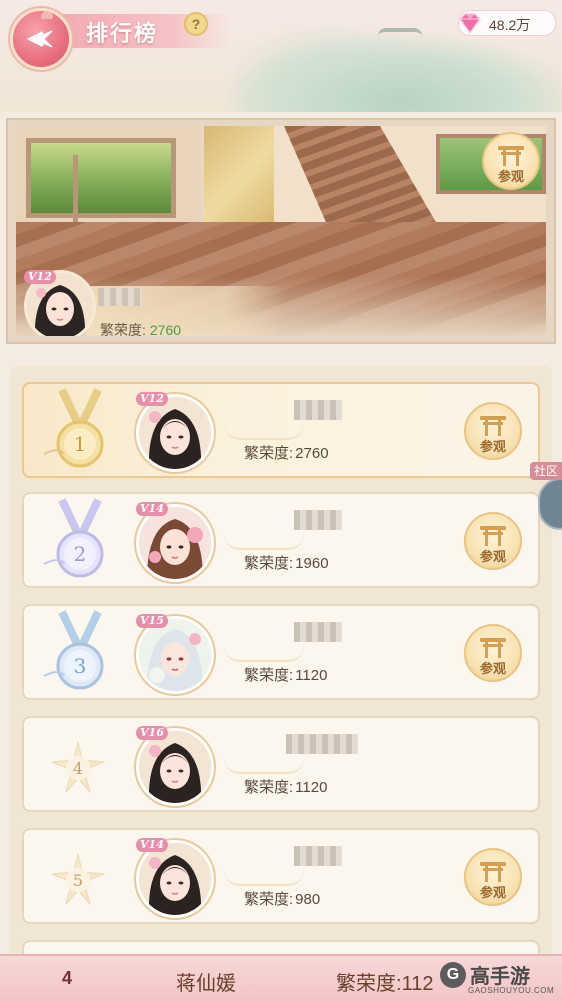 The image size is (562, 1001). What do you see at coordinates (500, 977) in the screenshot?
I see `watermark-text: 高手游` at bounding box center [500, 977].